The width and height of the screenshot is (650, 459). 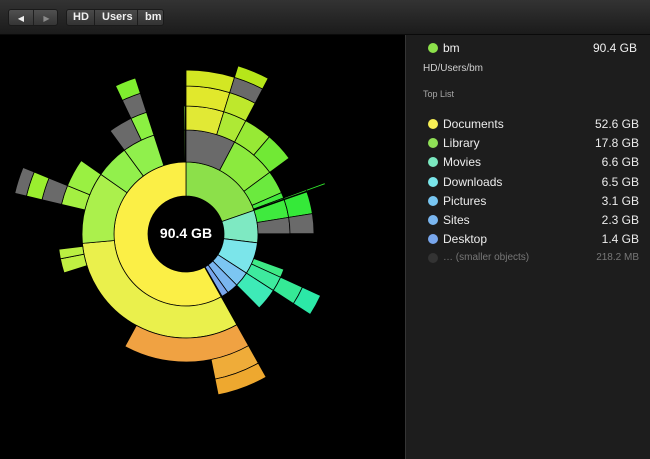 What do you see at coordinates (528, 182) in the screenshot?
I see `list-item-downloads: Downloads 6.5 GB` at bounding box center [528, 182].